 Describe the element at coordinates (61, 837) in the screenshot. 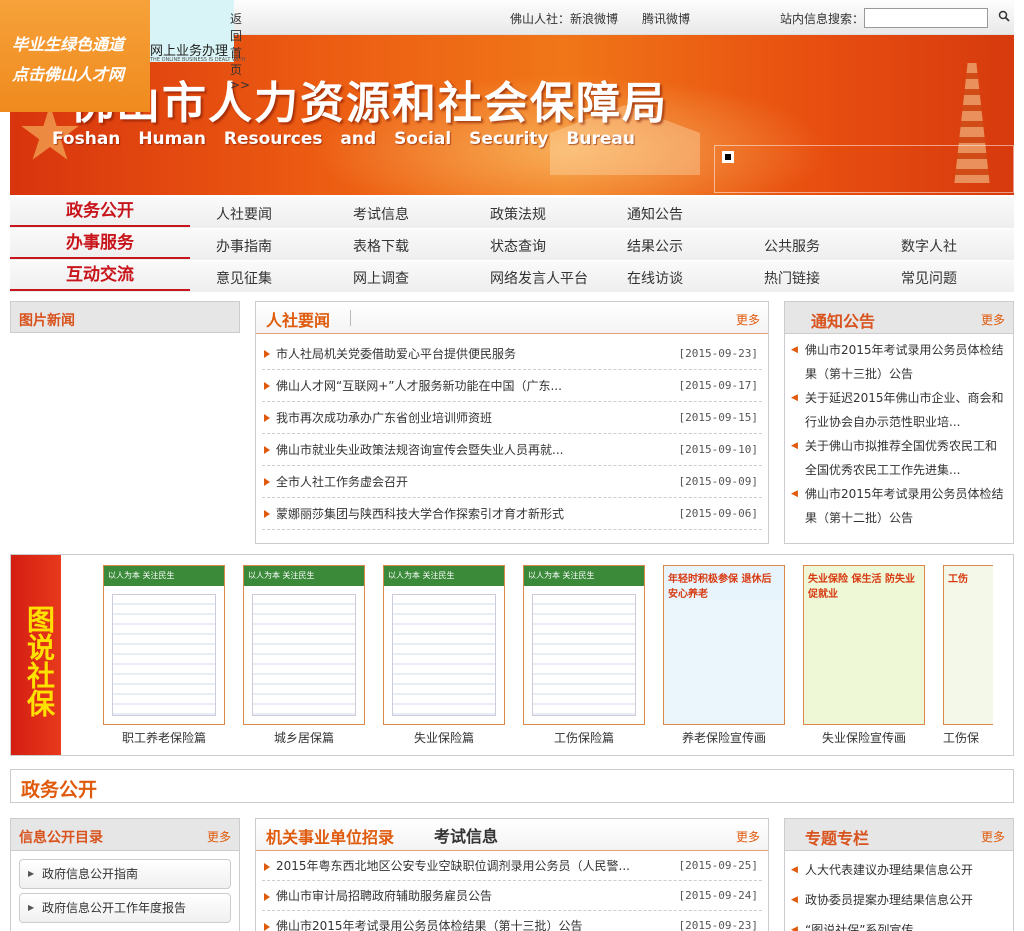

I see `info-directory-title: 信息公开目录` at that location.